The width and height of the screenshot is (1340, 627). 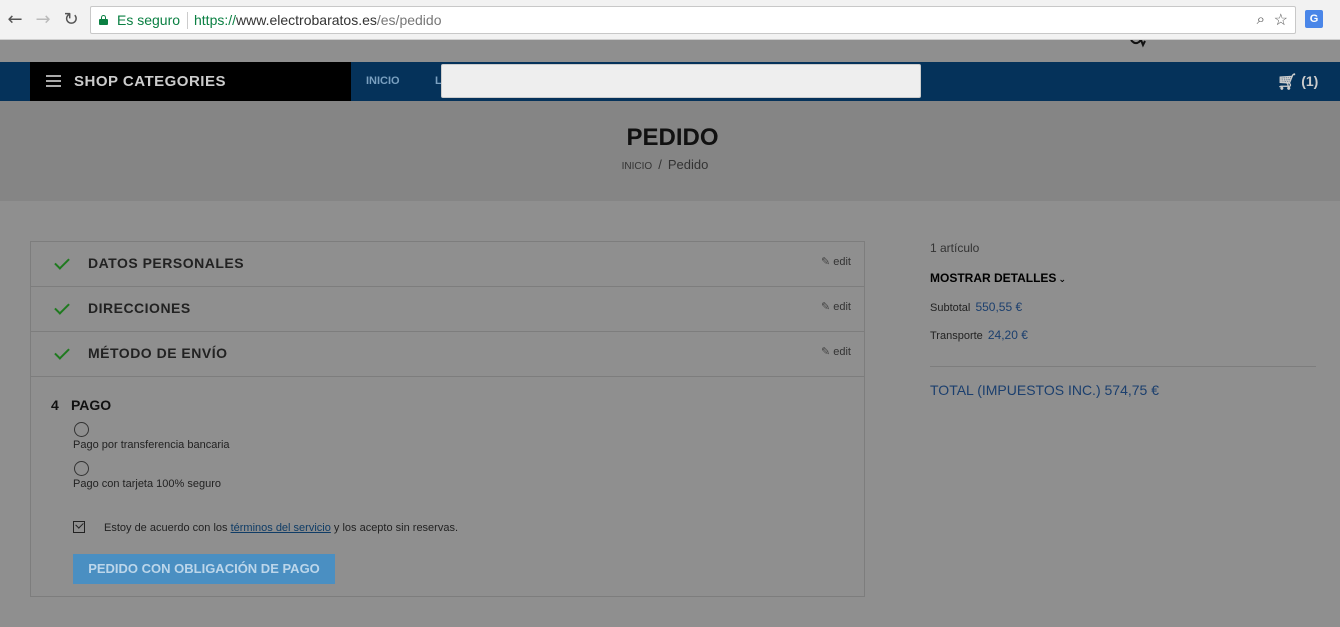 I want to click on logo-fragment-icon, so click(x=1138, y=44).